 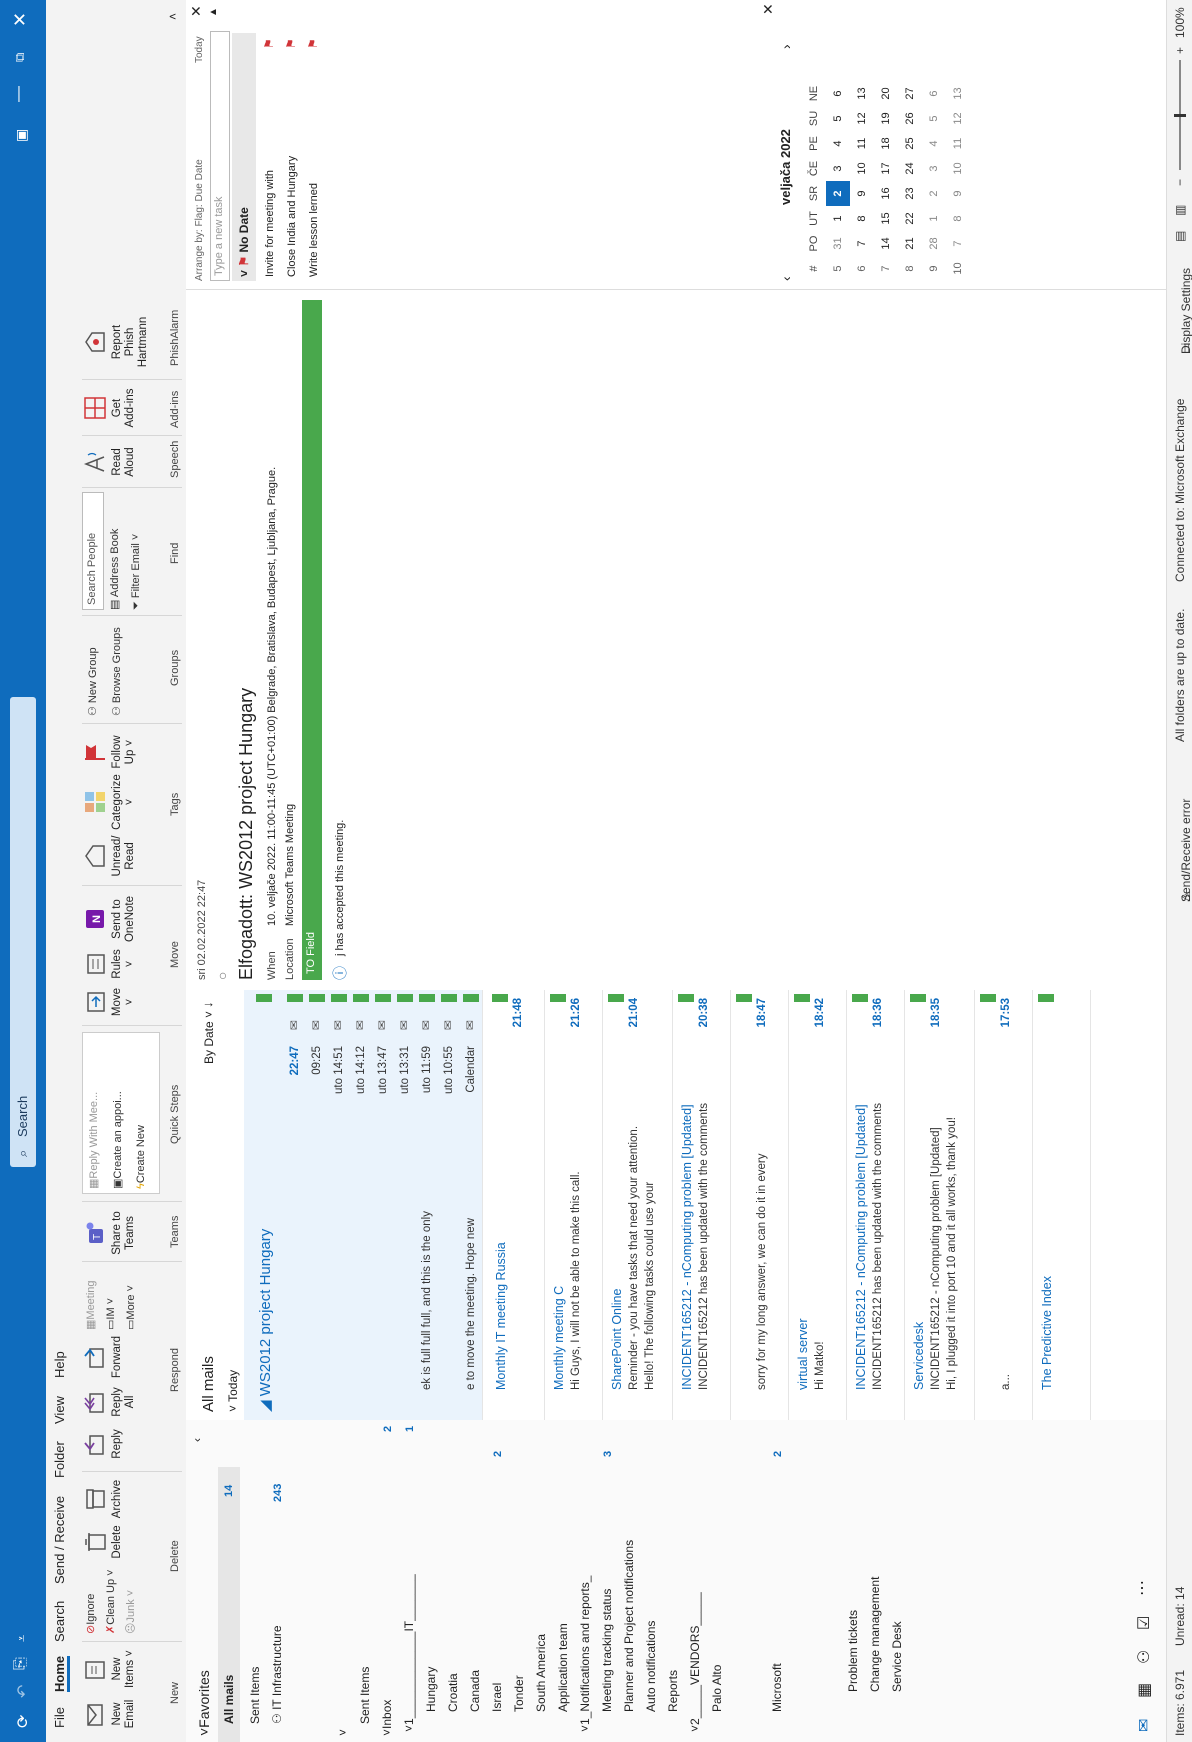 What do you see at coordinates (271, 141) in the screenshot?
I see `task-item: Invite for meeting with ⚑` at bounding box center [271, 141].